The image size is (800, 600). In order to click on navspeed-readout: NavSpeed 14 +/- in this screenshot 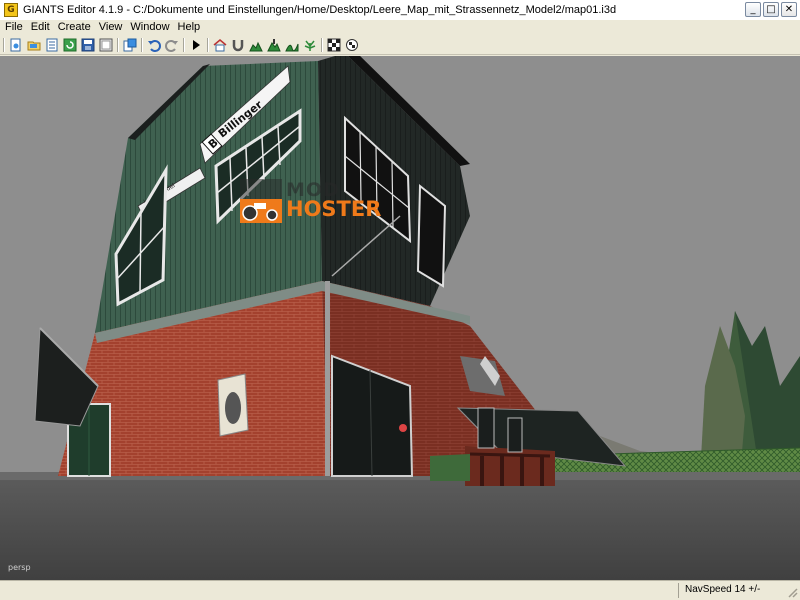, I will do `click(723, 589)`.